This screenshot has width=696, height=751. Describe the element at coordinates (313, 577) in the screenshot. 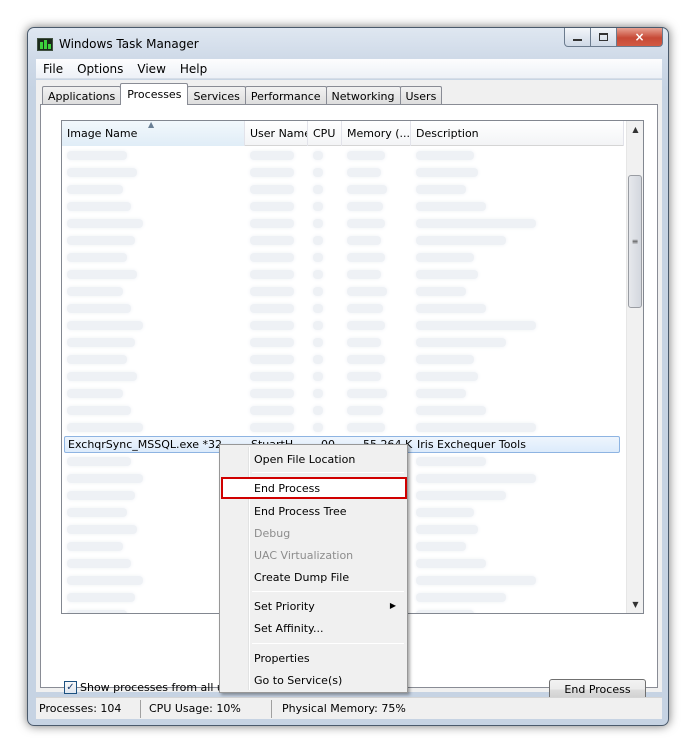

I see `menu-create-dump-file: Create Dump File` at that location.